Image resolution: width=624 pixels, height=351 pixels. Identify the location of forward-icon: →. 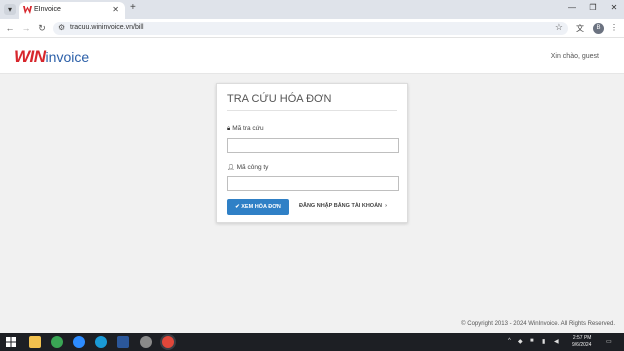
(26, 28).